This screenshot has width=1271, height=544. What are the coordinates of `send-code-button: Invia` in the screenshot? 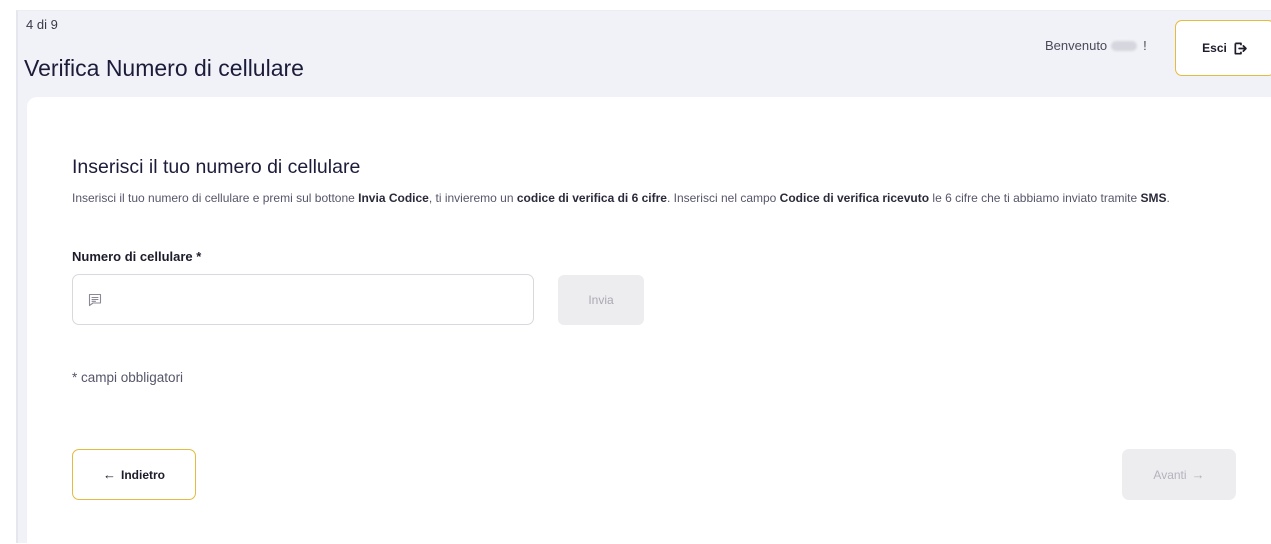 It's located at (601, 300).